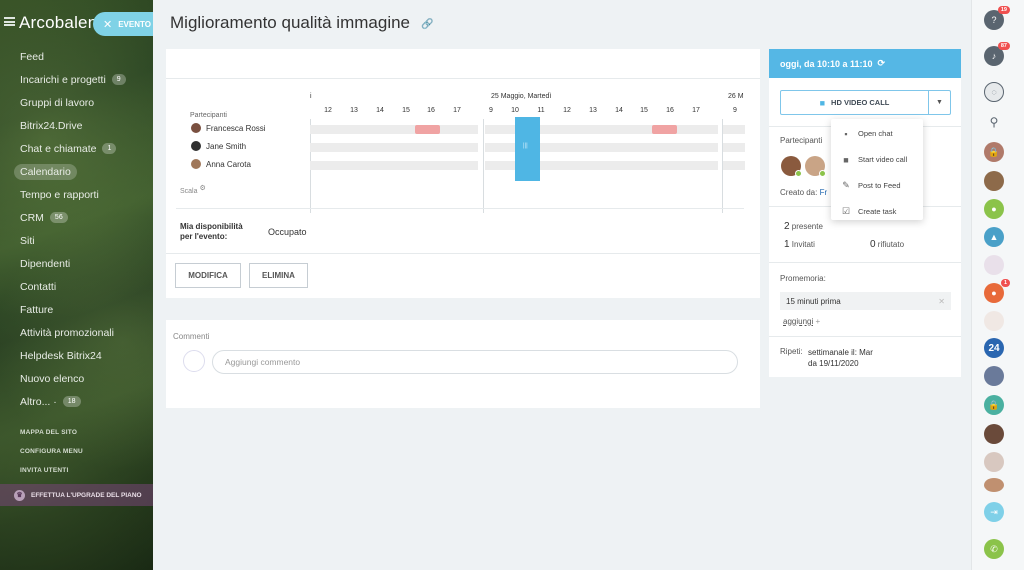 This screenshot has height=570, width=1024. What do you see at coordinates (201, 188) in the screenshot?
I see `gear-icon: ⚙` at bounding box center [201, 188].